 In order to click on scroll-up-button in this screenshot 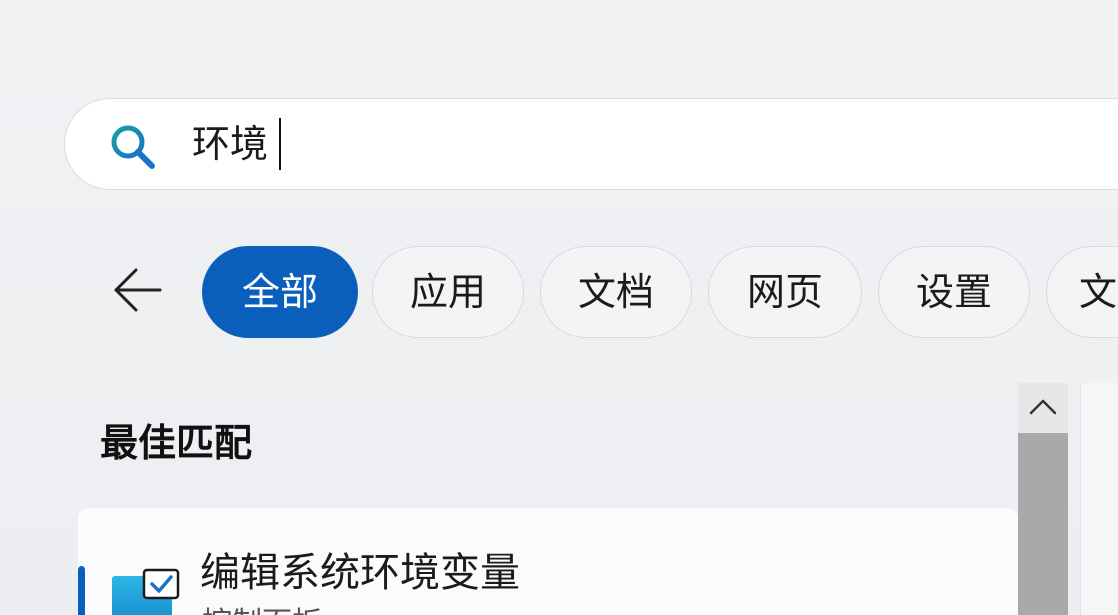, I will do `click(1043, 408)`.